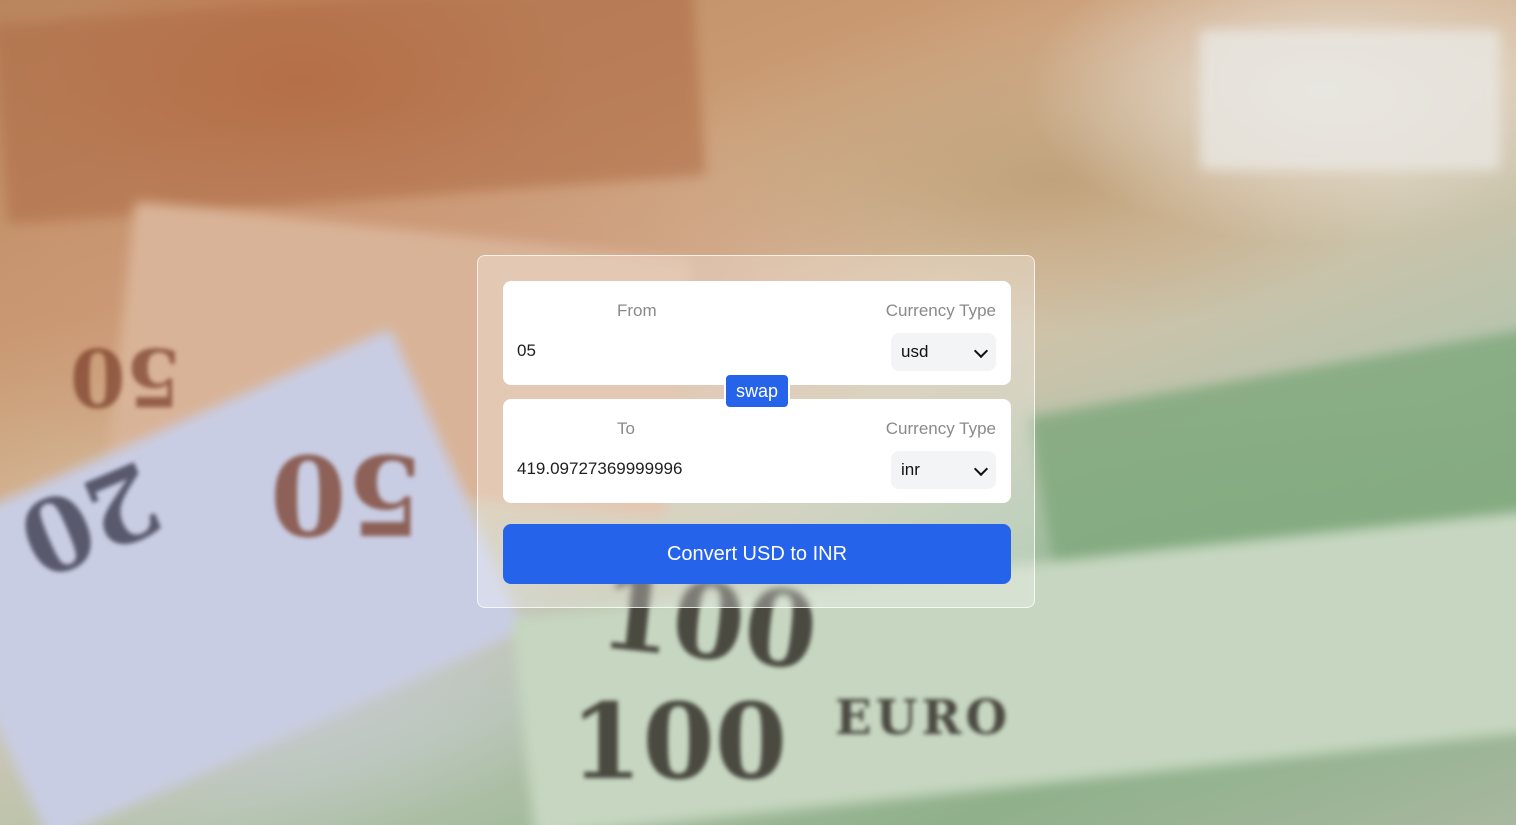 This screenshot has width=1516, height=825. I want to click on banknote-print: EURO, so click(923, 718).